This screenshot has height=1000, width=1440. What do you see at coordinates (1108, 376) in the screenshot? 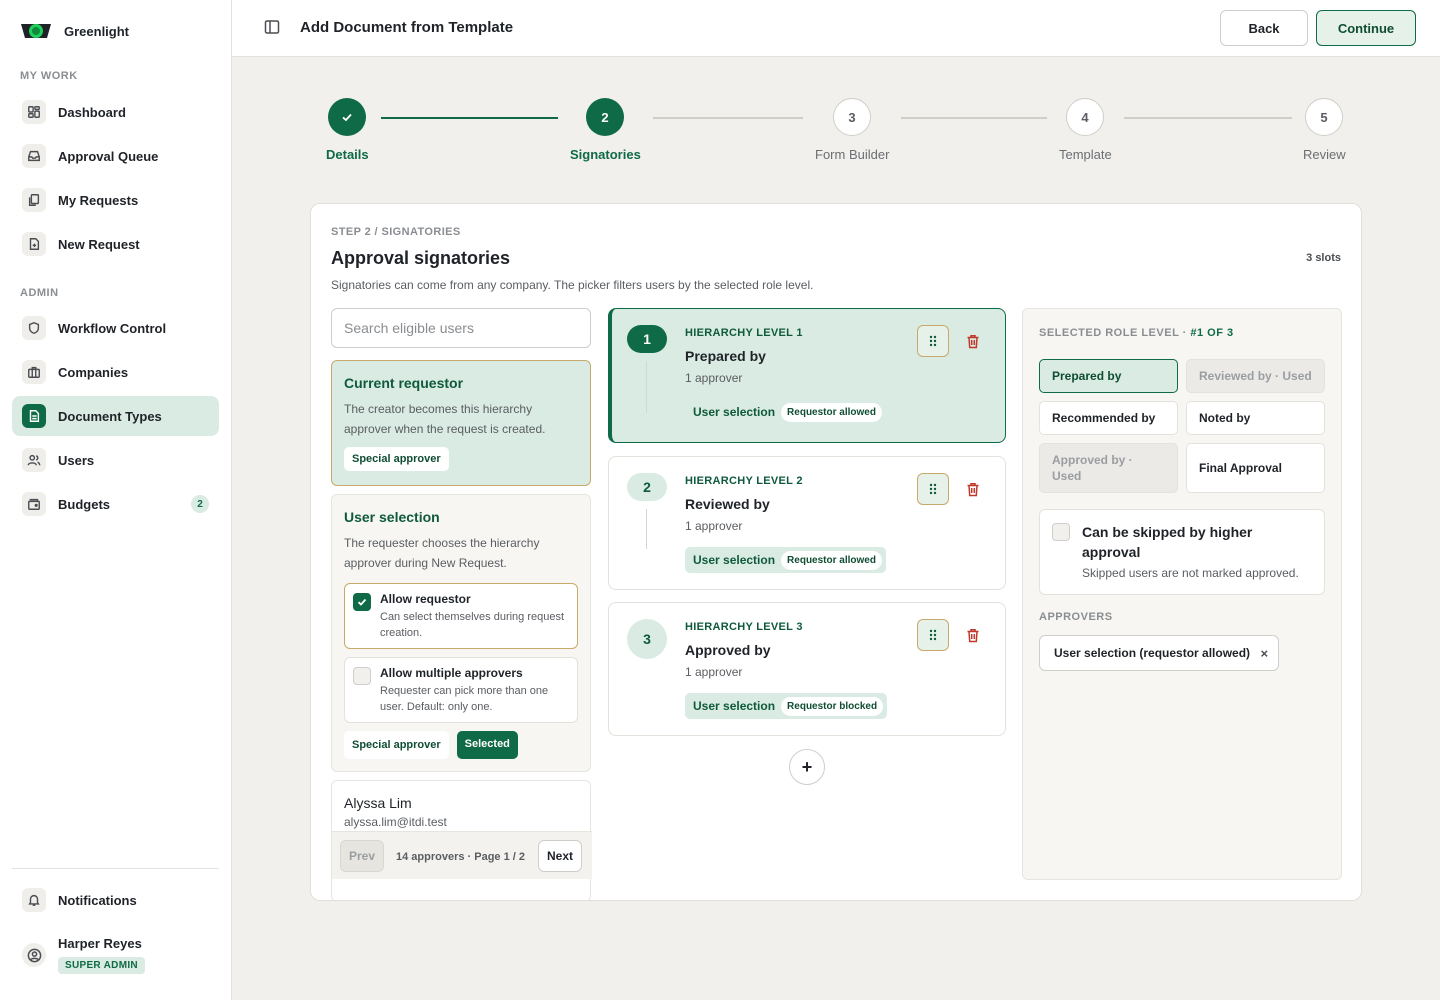
I see `role-option-prepared-by: Prepared by` at bounding box center [1108, 376].